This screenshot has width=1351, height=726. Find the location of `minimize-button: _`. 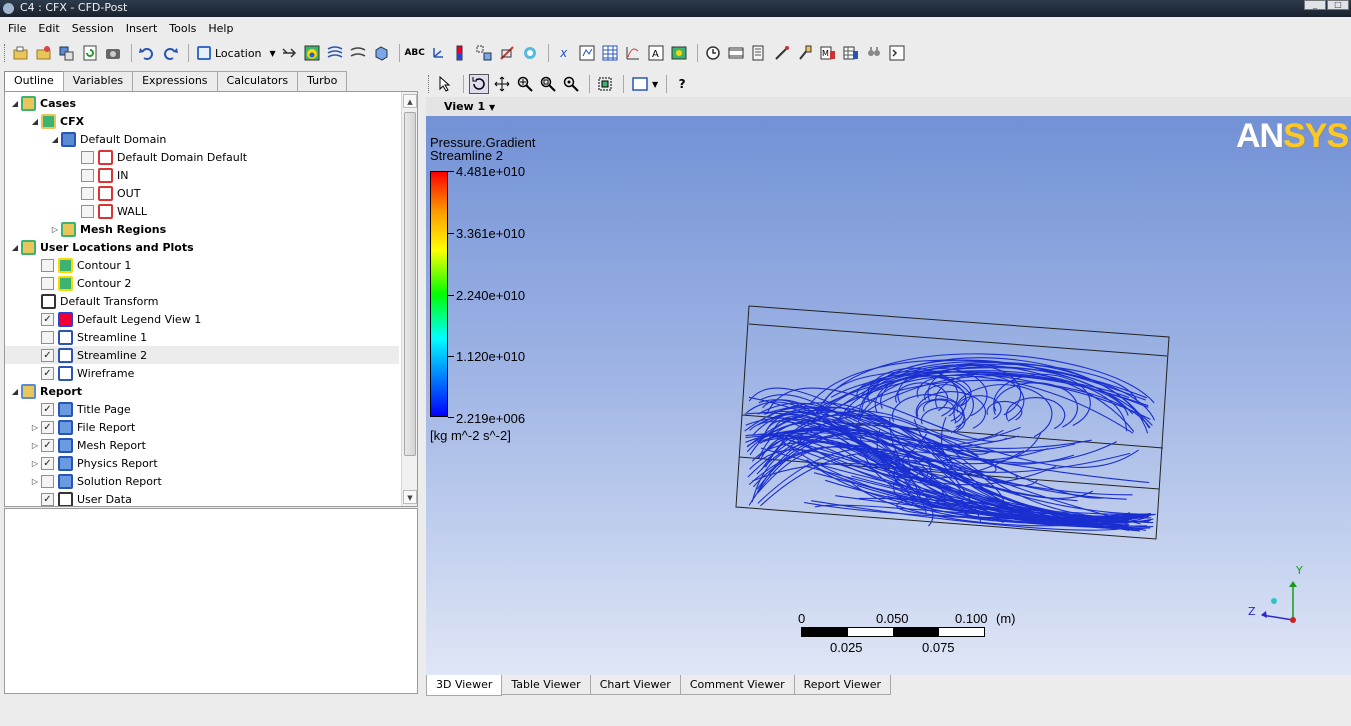

minimize-button: _ is located at coordinates (1315, 5).